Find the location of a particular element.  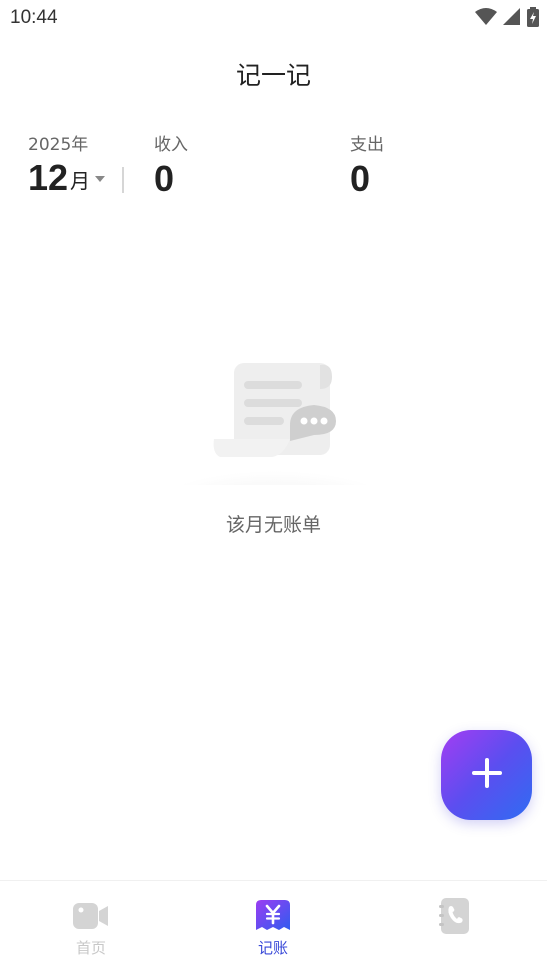

empty-message: 该月无账单 is located at coordinates (273, 525).